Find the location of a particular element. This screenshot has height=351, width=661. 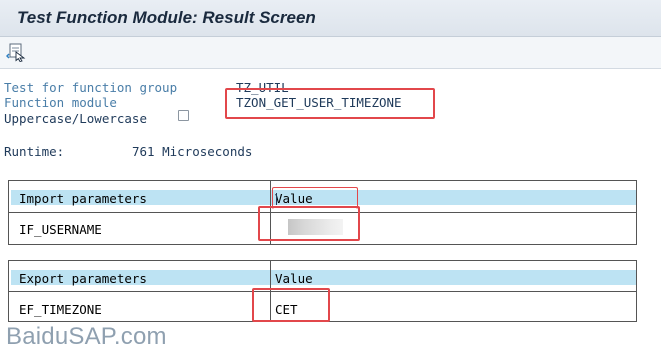

function-module-highlight is located at coordinates (330, 103).